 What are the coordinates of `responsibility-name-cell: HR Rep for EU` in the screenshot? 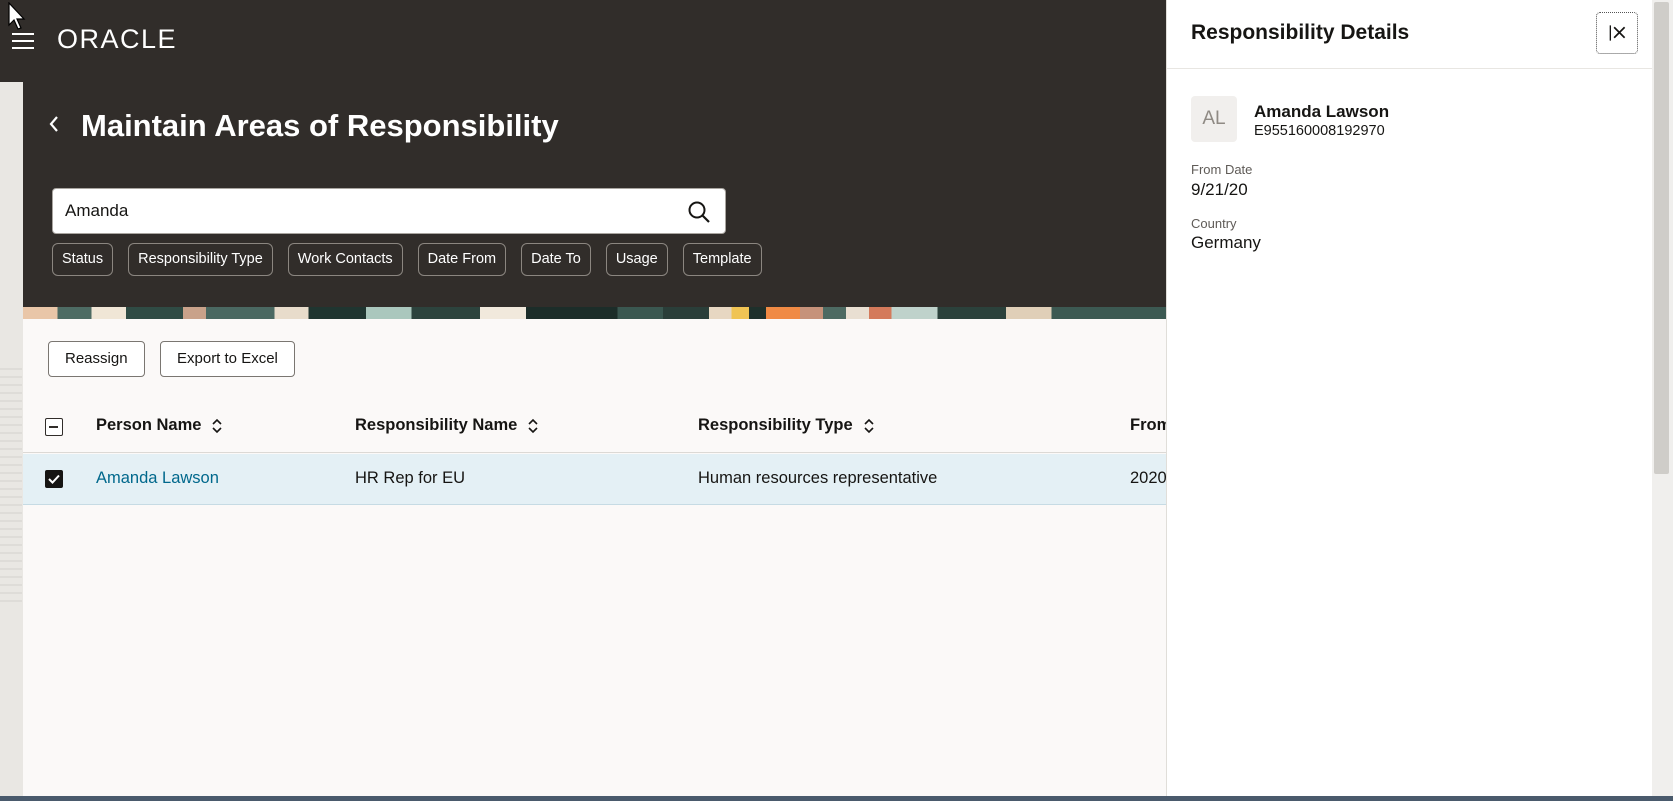 It's located at (410, 478).